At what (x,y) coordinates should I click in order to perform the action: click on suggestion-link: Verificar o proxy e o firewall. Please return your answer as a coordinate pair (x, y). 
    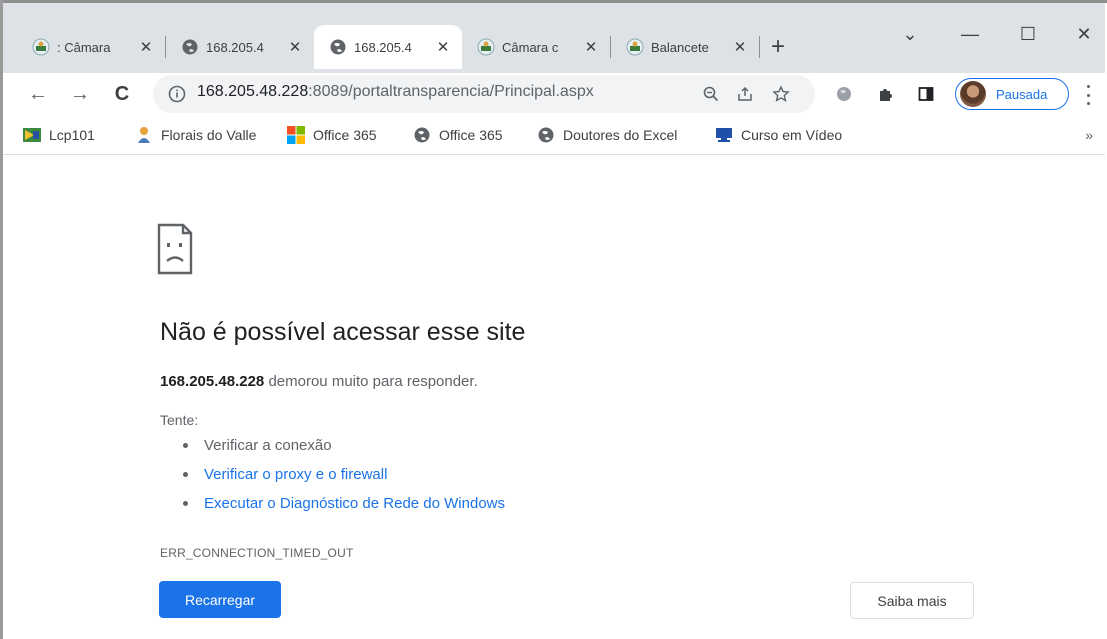
    Looking at the image, I should click on (295, 474).